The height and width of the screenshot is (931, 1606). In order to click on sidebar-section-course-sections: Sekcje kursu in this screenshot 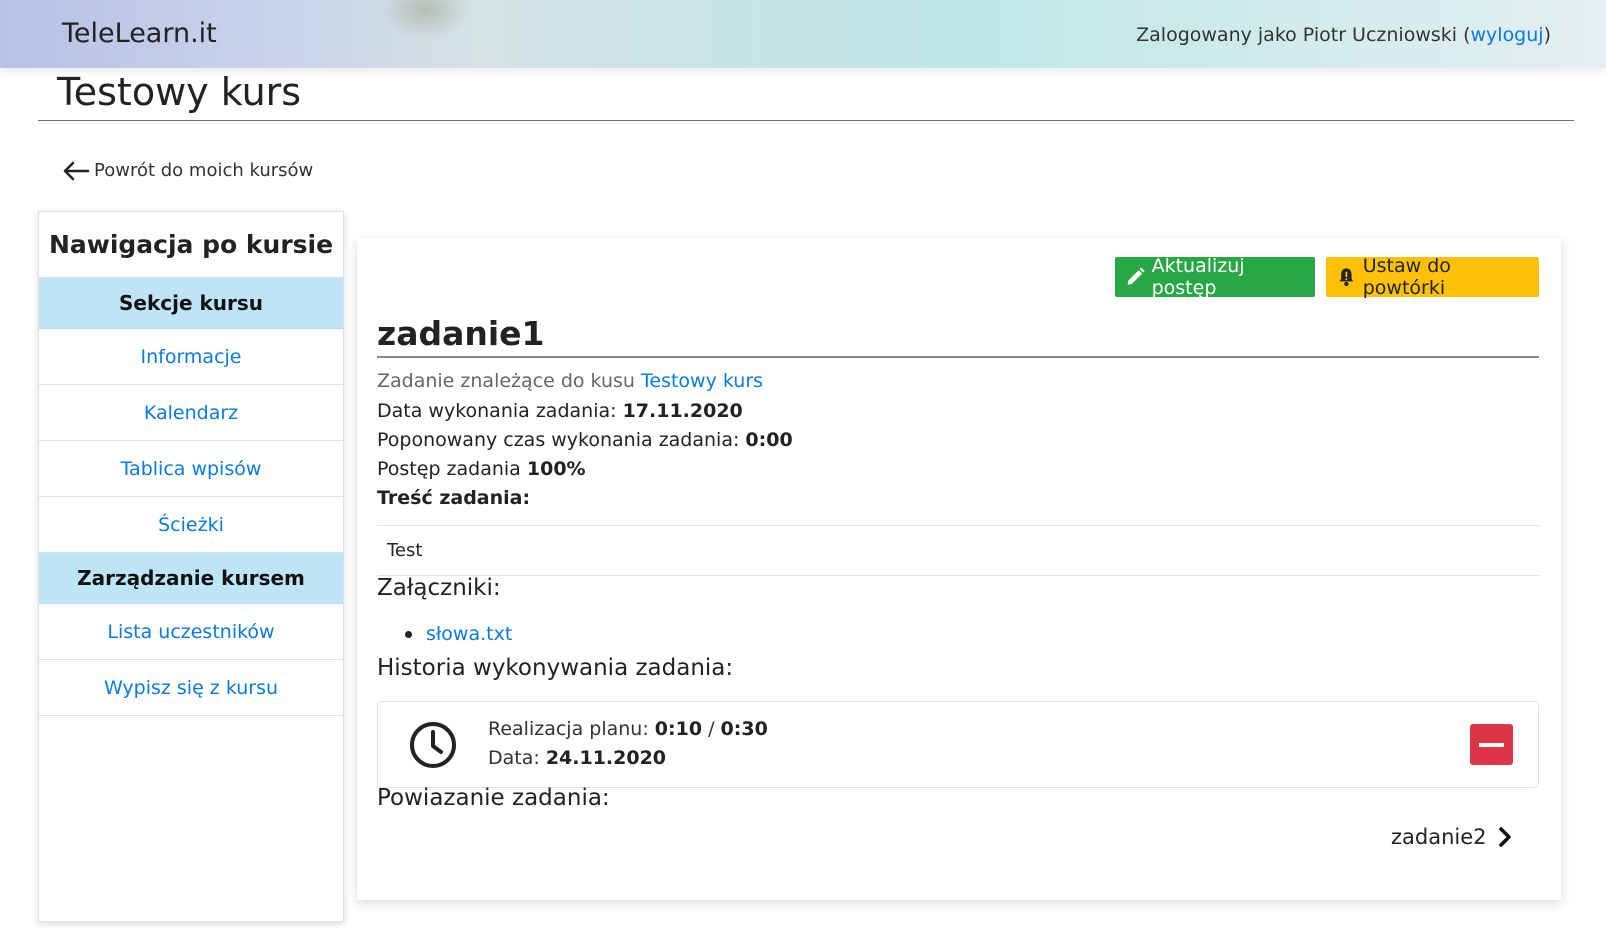, I will do `click(191, 303)`.